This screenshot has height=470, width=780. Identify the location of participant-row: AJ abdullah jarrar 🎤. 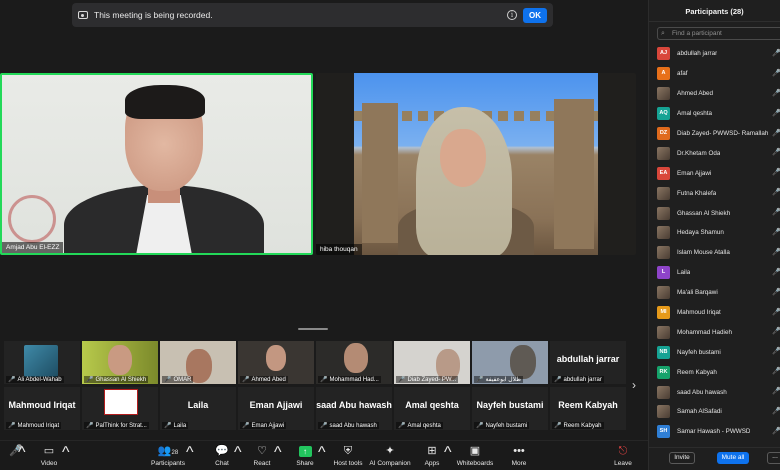
(718, 54).